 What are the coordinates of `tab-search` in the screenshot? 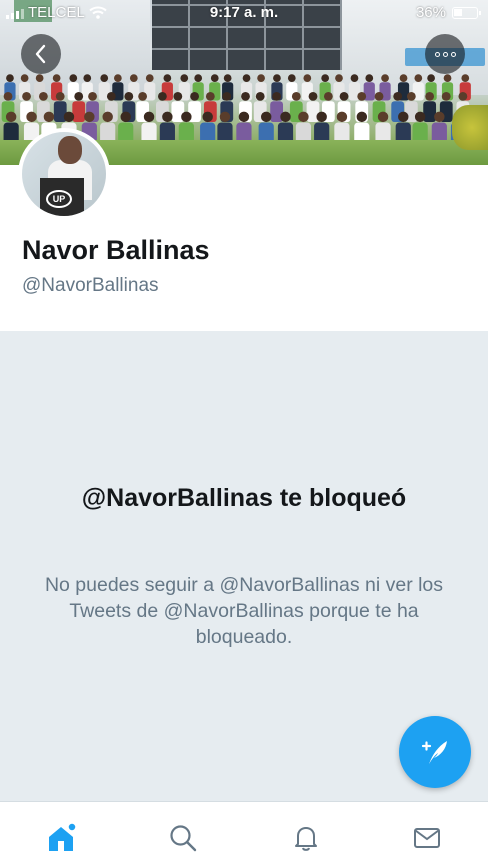 It's located at (183, 838).